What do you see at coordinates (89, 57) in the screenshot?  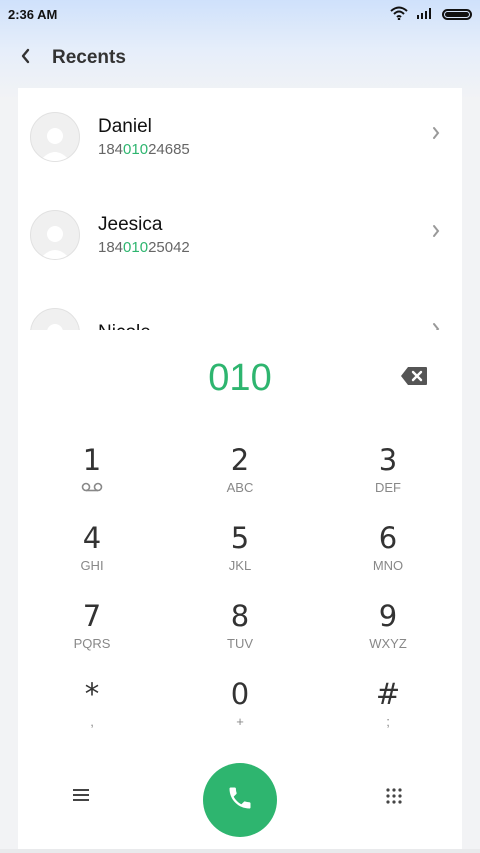 I see `page-title: Recents` at bounding box center [89, 57].